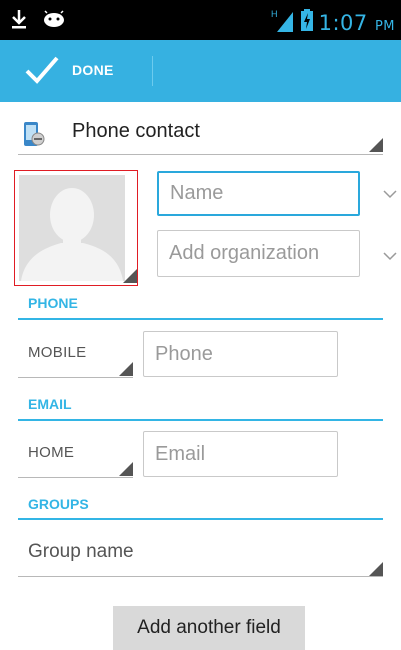 This screenshot has height=650, width=401. I want to click on status-bar-right: H 1:07 PM, so click(333, 22).